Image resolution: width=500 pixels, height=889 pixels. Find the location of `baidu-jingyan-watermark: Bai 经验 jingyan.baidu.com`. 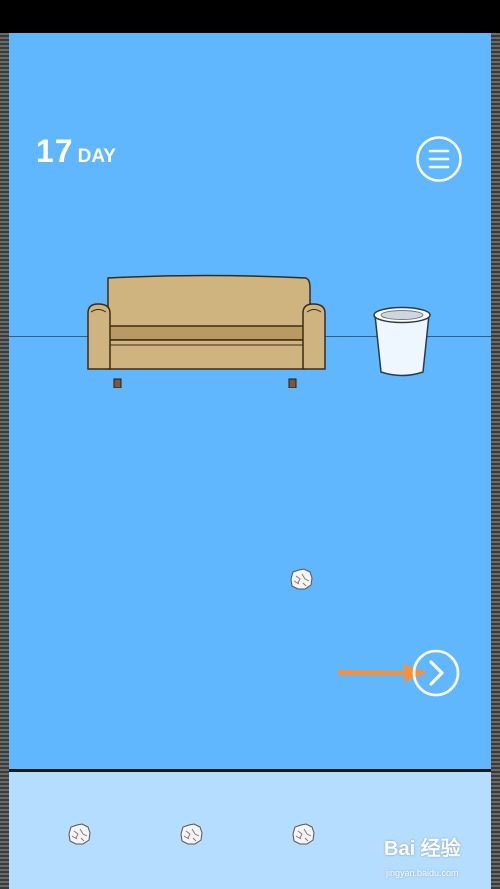

baidu-jingyan-watermark: Bai 经验 jingyan.baidu.com is located at coordinates (439, 858).